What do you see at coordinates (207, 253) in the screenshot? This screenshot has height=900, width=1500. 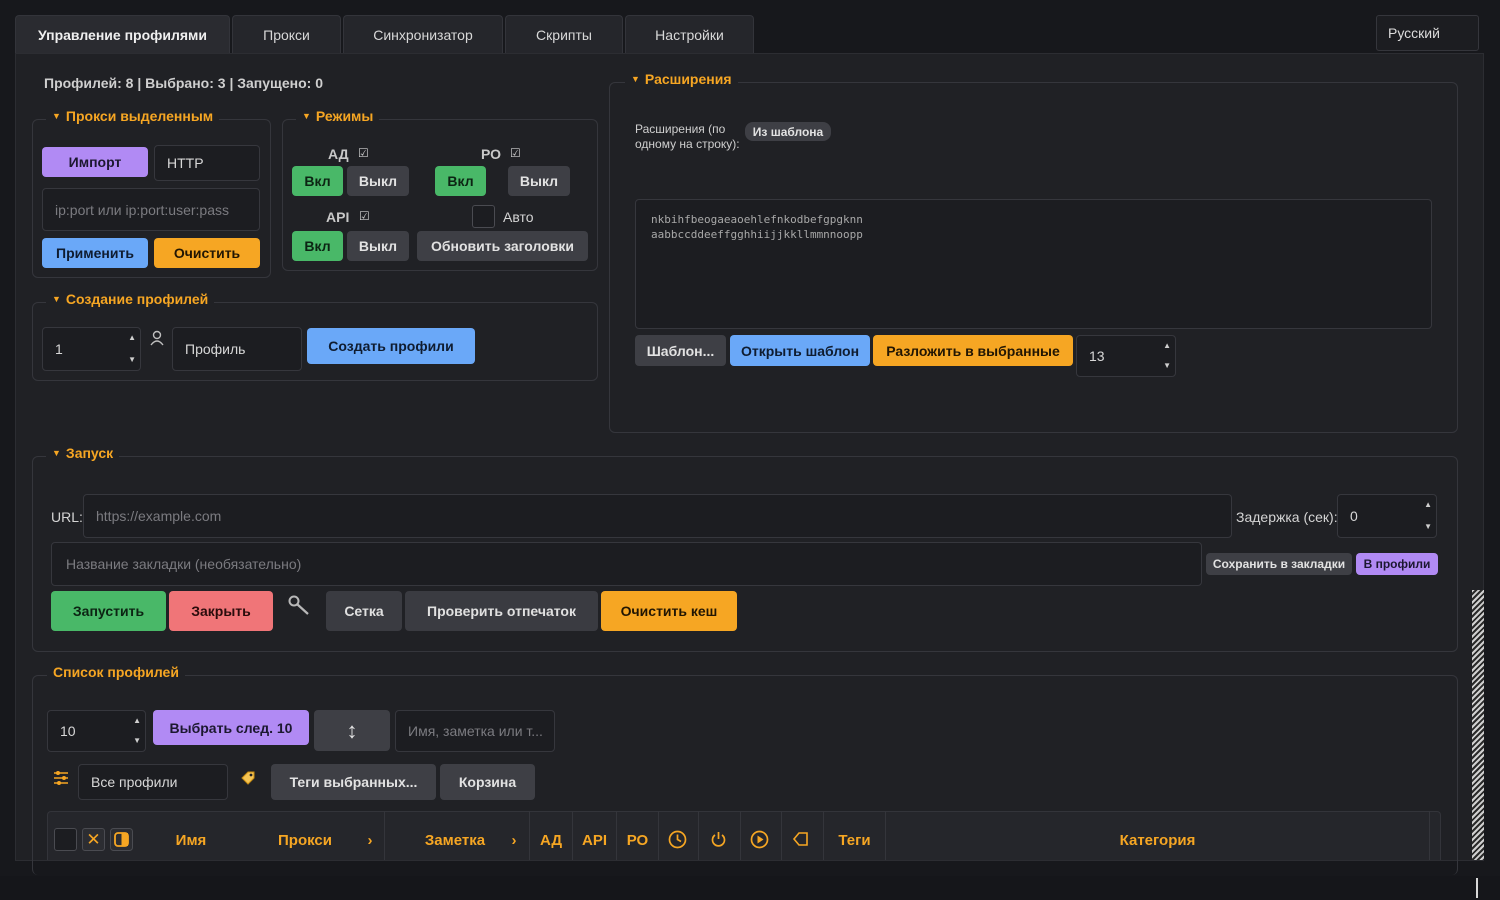 I see `clear-proxy-button: Очистить` at bounding box center [207, 253].